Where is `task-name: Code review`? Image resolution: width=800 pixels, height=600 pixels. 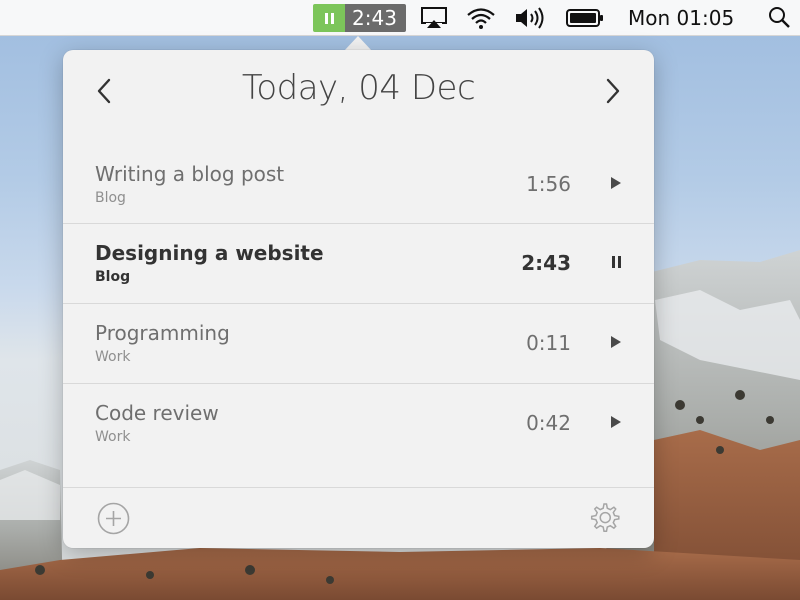
task-name: Code review is located at coordinates (157, 413).